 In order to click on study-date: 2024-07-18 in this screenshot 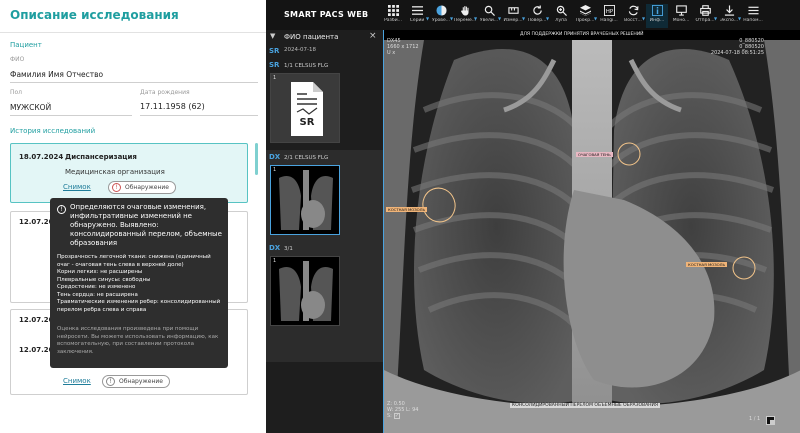, I will do `click(300, 50)`.